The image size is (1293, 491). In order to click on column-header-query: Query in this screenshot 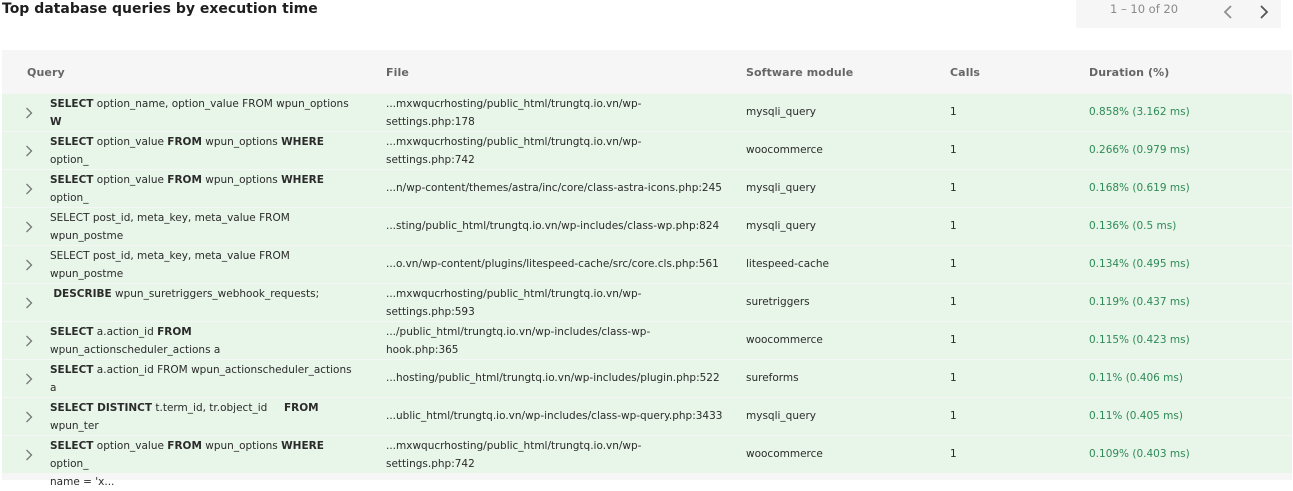, I will do `click(46, 72)`.